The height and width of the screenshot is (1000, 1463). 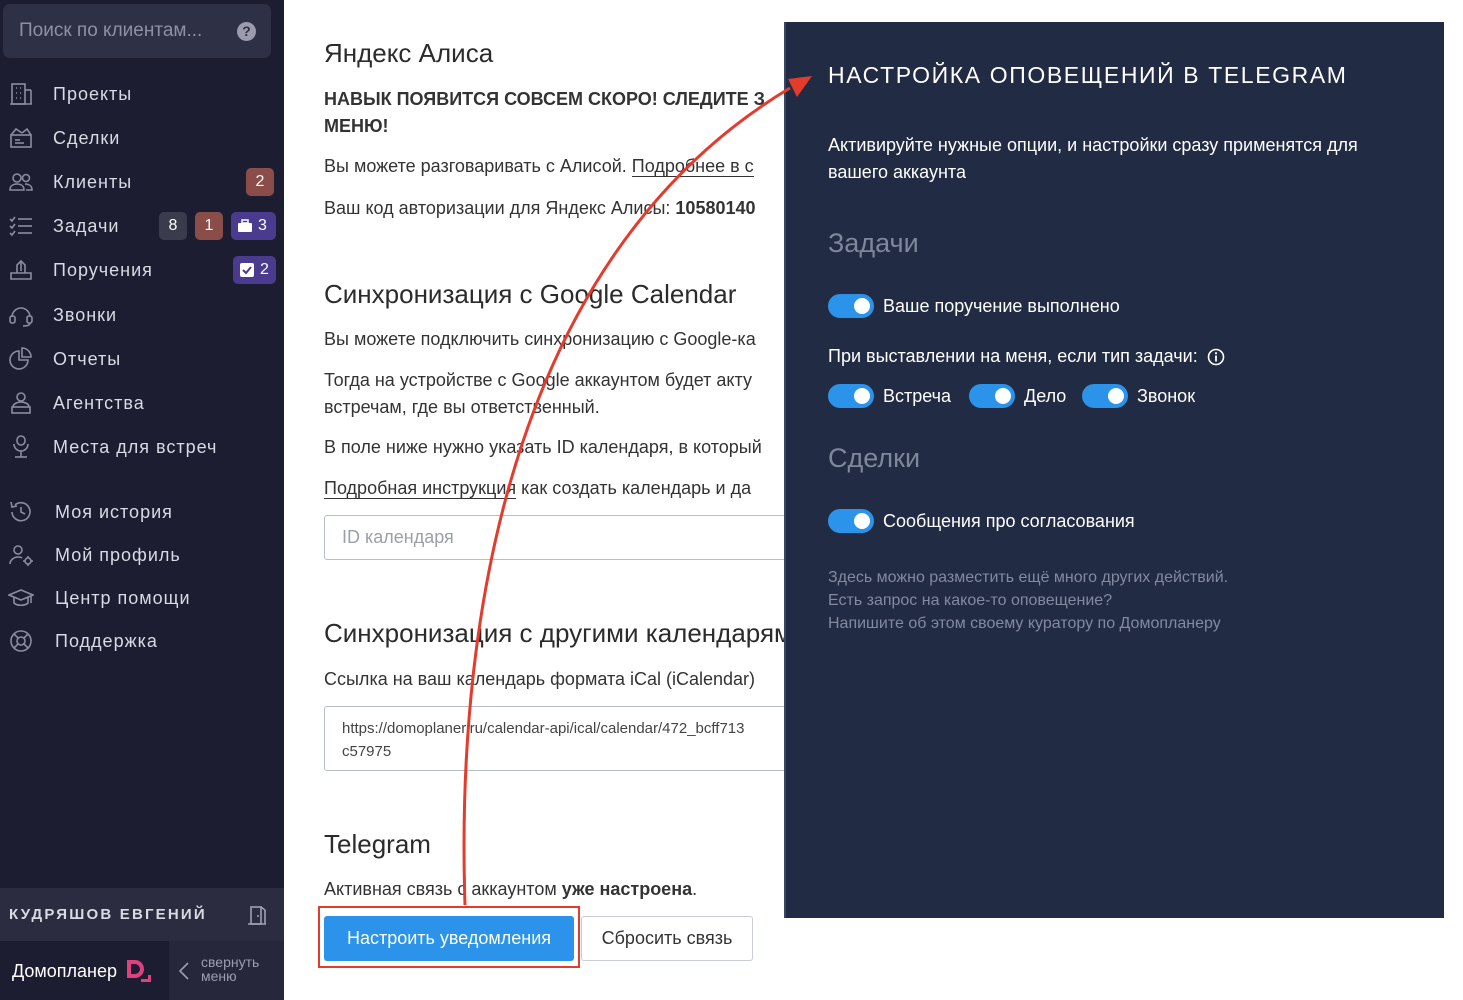 What do you see at coordinates (65, 971) in the screenshot?
I see `brand-name: Домопланер` at bounding box center [65, 971].